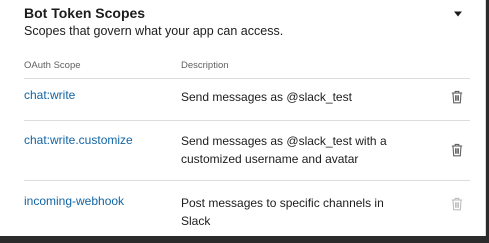 The height and width of the screenshot is (243, 489). Describe the element at coordinates (247, 67) in the screenshot. I see `table-header: OAuth Scope Description` at that location.